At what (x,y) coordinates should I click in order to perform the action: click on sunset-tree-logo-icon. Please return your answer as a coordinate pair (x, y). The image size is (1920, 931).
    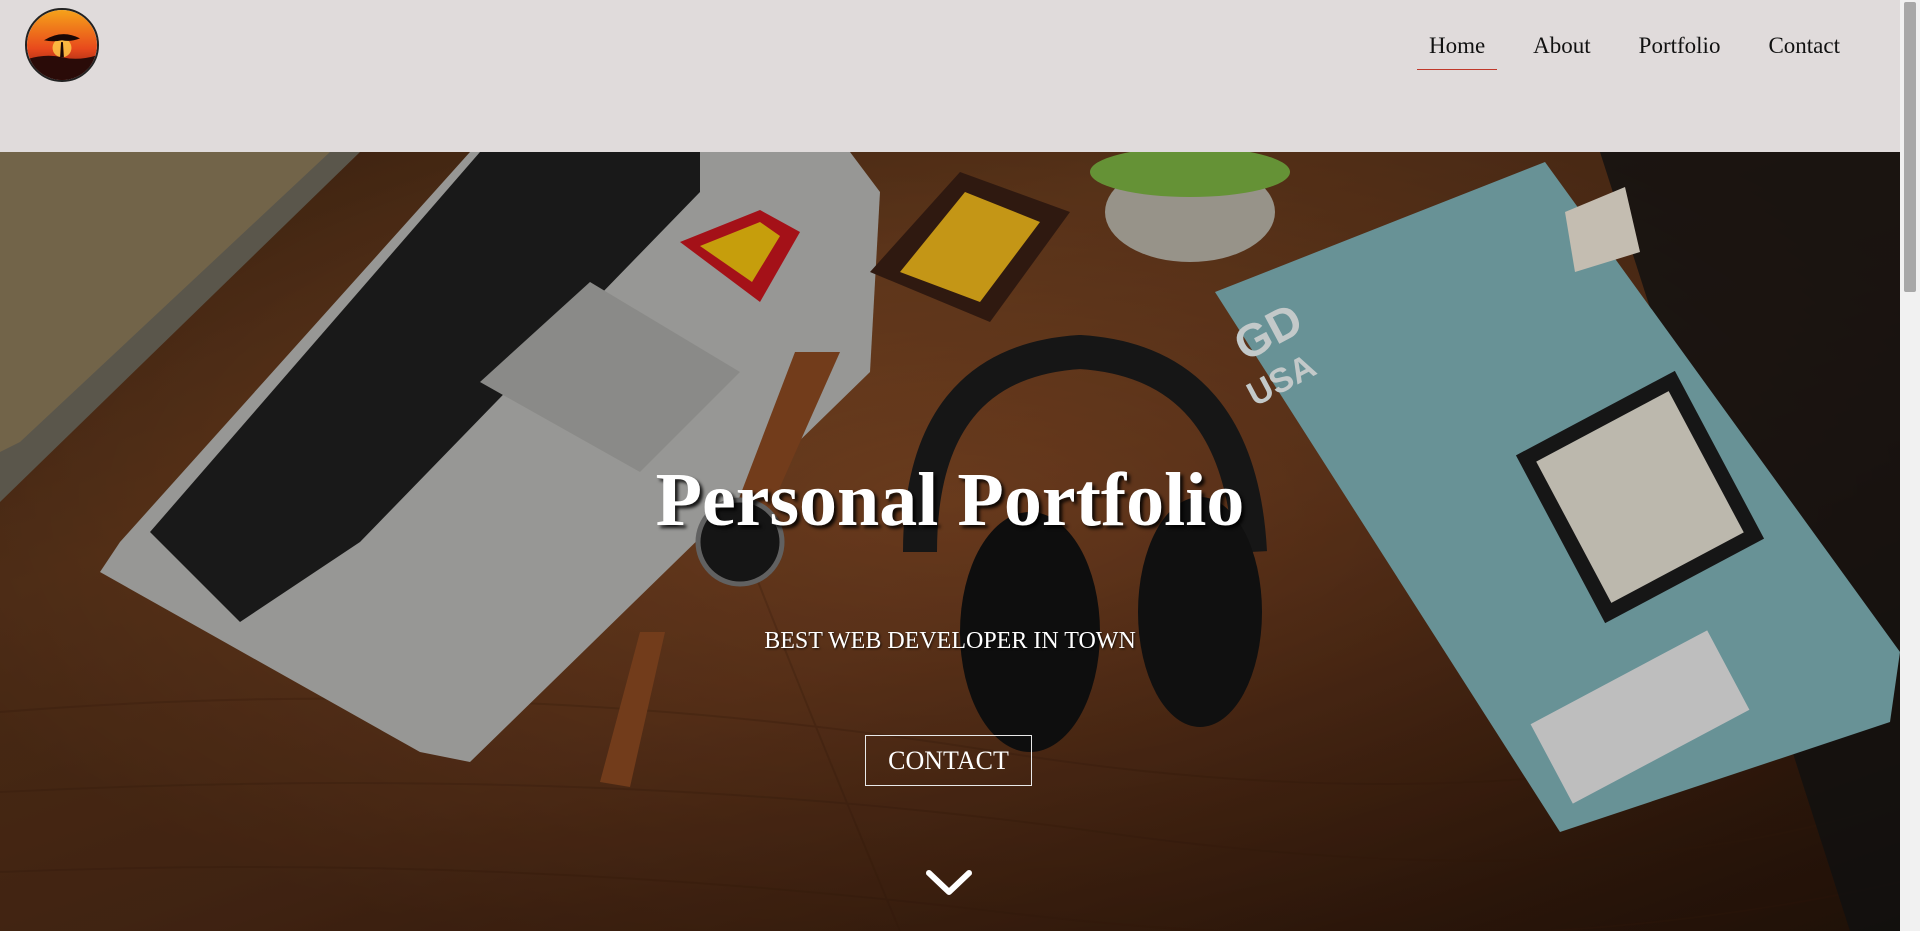
    Looking at the image, I should click on (62, 45).